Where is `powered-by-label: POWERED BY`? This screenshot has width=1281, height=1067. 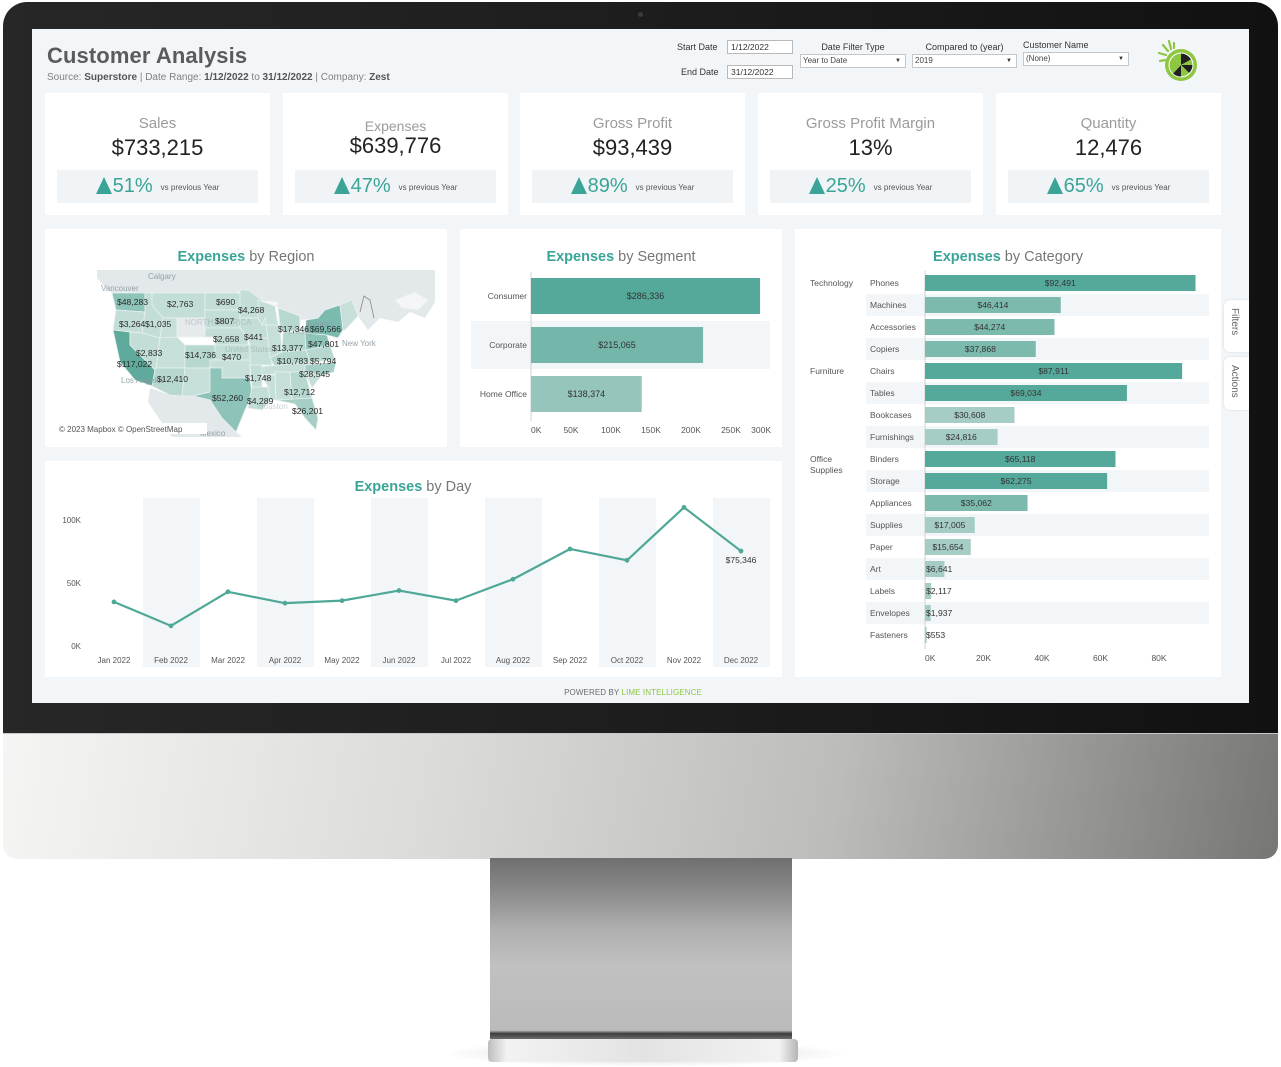
powered-by-label: POWERED BY is located at coordinates (592, 692).